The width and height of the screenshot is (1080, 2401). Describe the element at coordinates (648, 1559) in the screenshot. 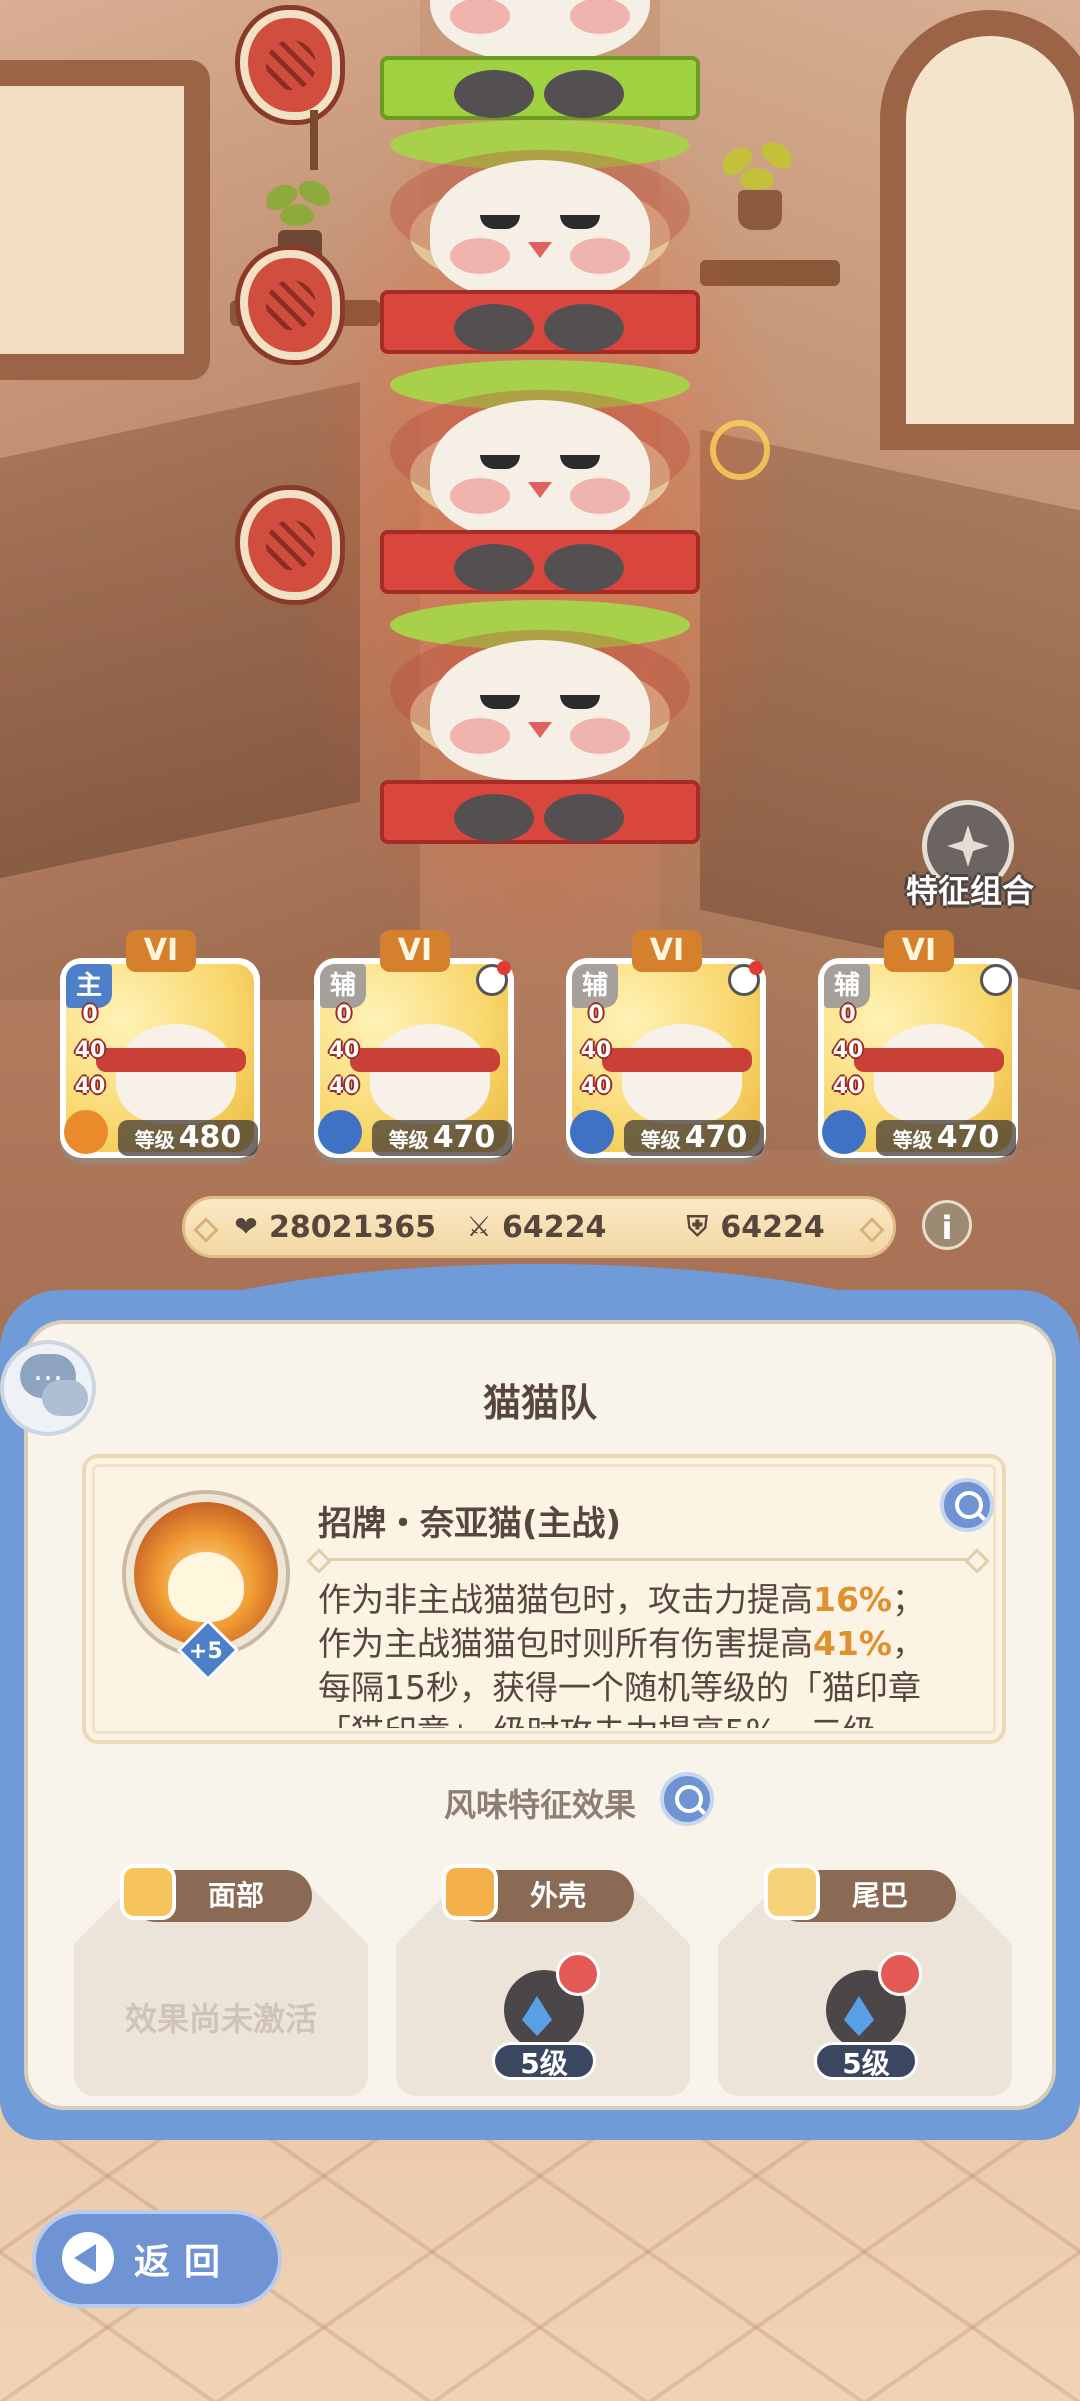

I see `divider` at that location.